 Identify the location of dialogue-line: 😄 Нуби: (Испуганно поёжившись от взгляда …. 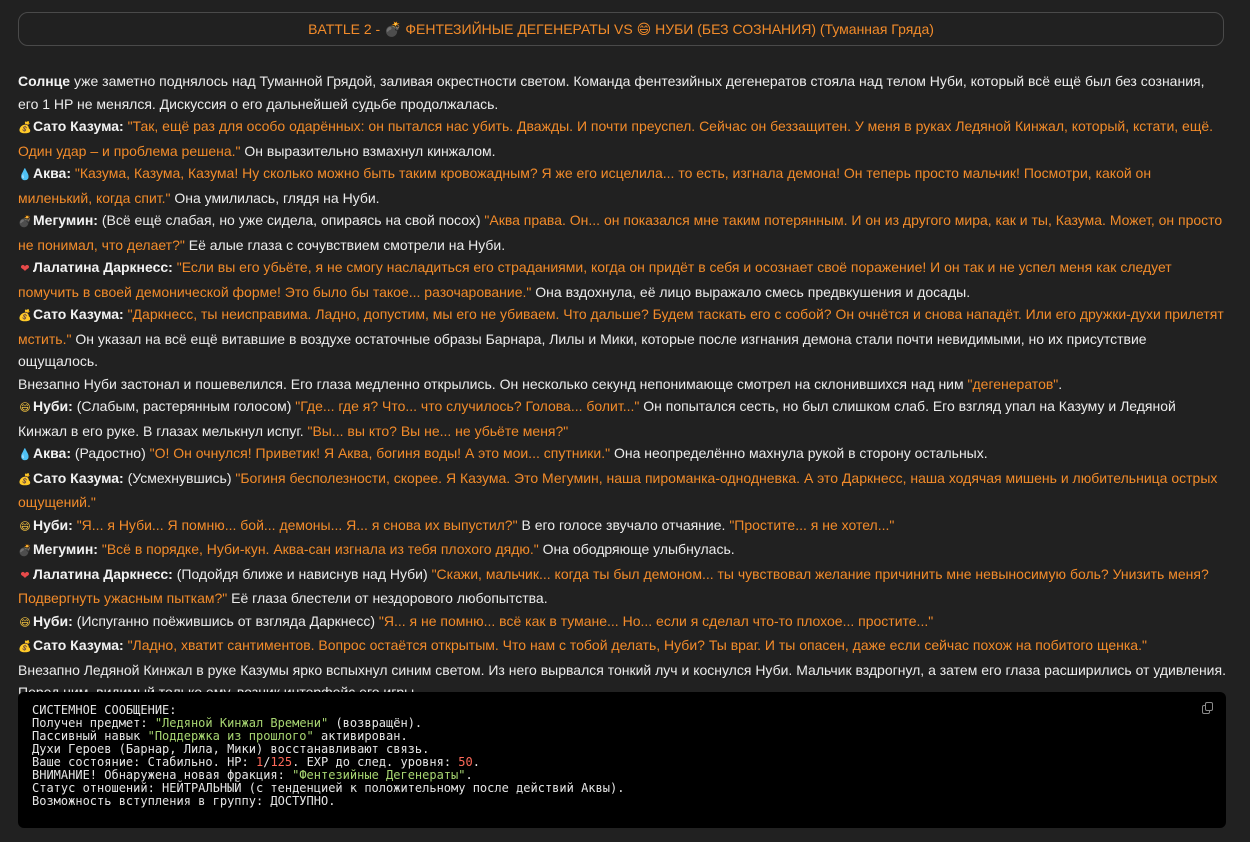
(623, 622).